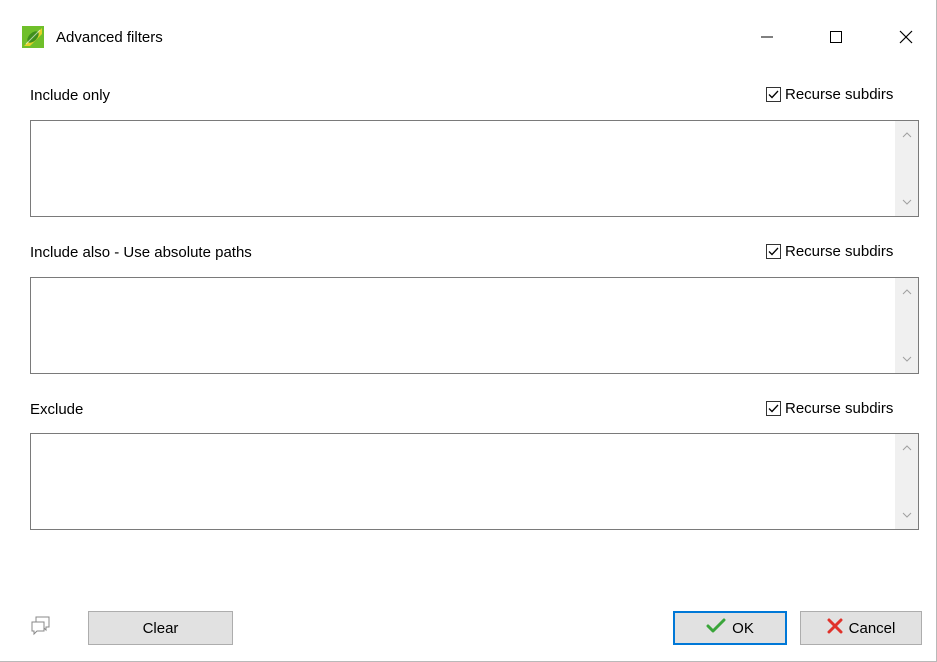  I want to click on close-button, so click(906, 37).